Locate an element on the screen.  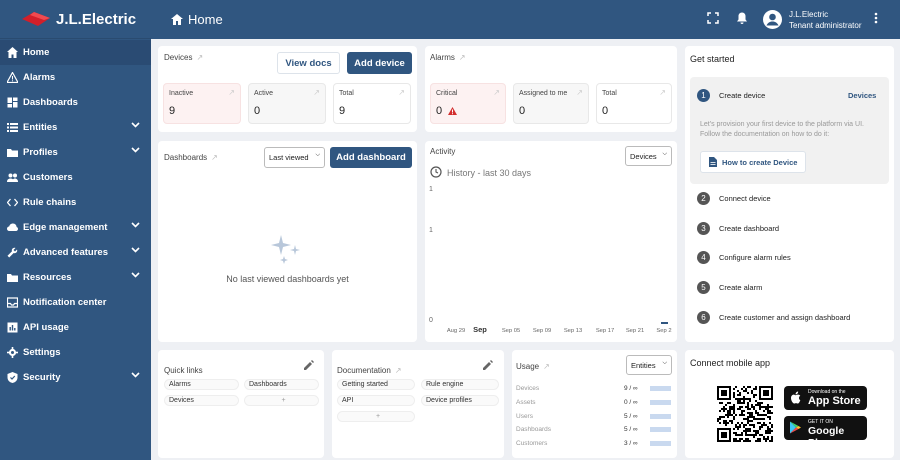
stat-inactive: Inactive ↗ 9 is located at coordinates (202, 103).